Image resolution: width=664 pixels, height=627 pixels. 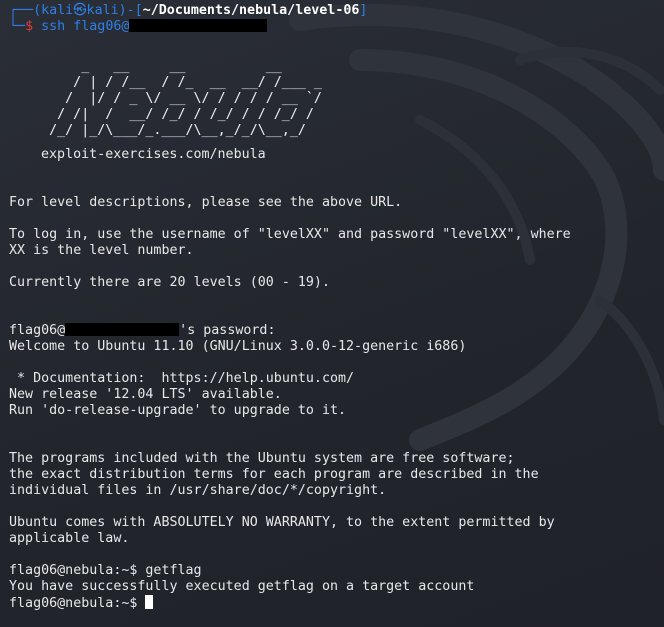 I want to click on banner-url: exploit-exercises.com/nebula, so click(x=153, y=154).